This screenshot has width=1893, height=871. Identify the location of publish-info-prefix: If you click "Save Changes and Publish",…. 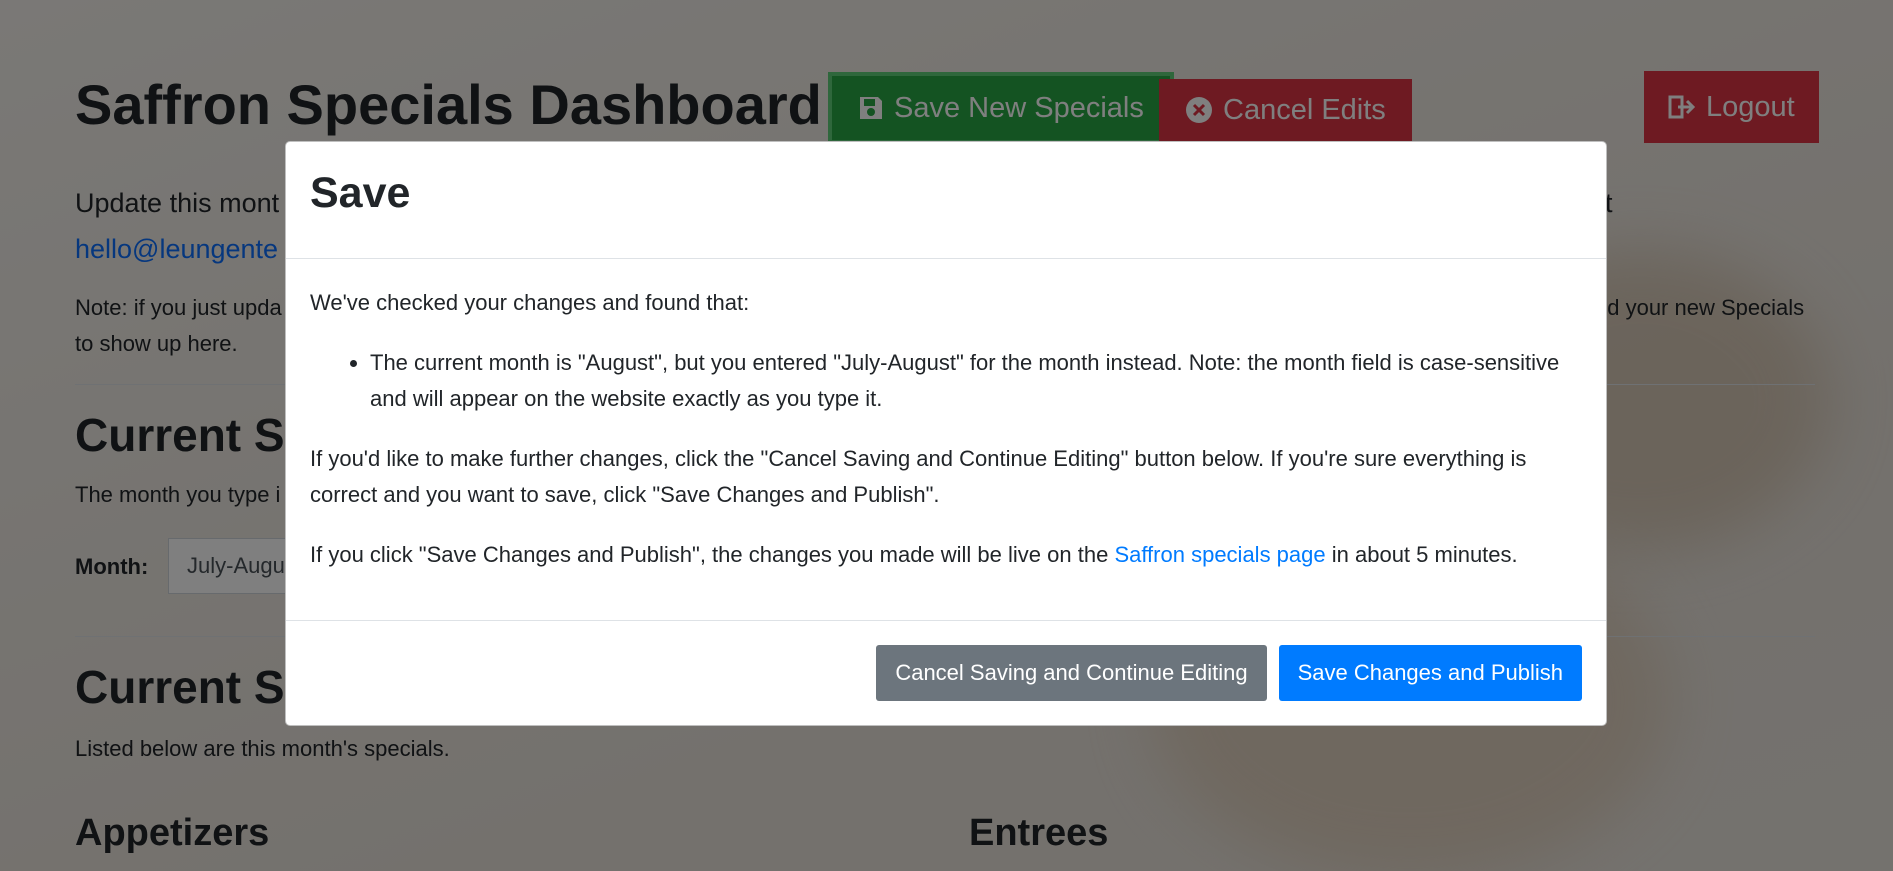
(709, 554).